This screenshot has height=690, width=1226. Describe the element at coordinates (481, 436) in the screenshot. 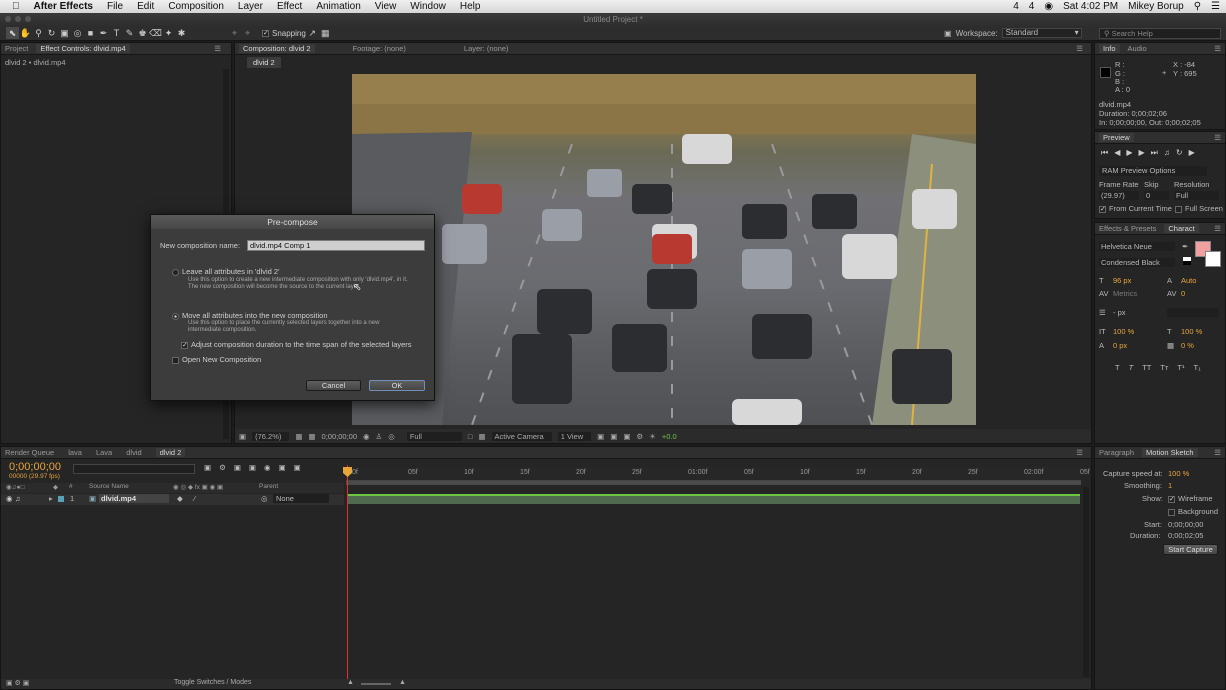

I see `transparency-grid-icon: ▦` at that location.